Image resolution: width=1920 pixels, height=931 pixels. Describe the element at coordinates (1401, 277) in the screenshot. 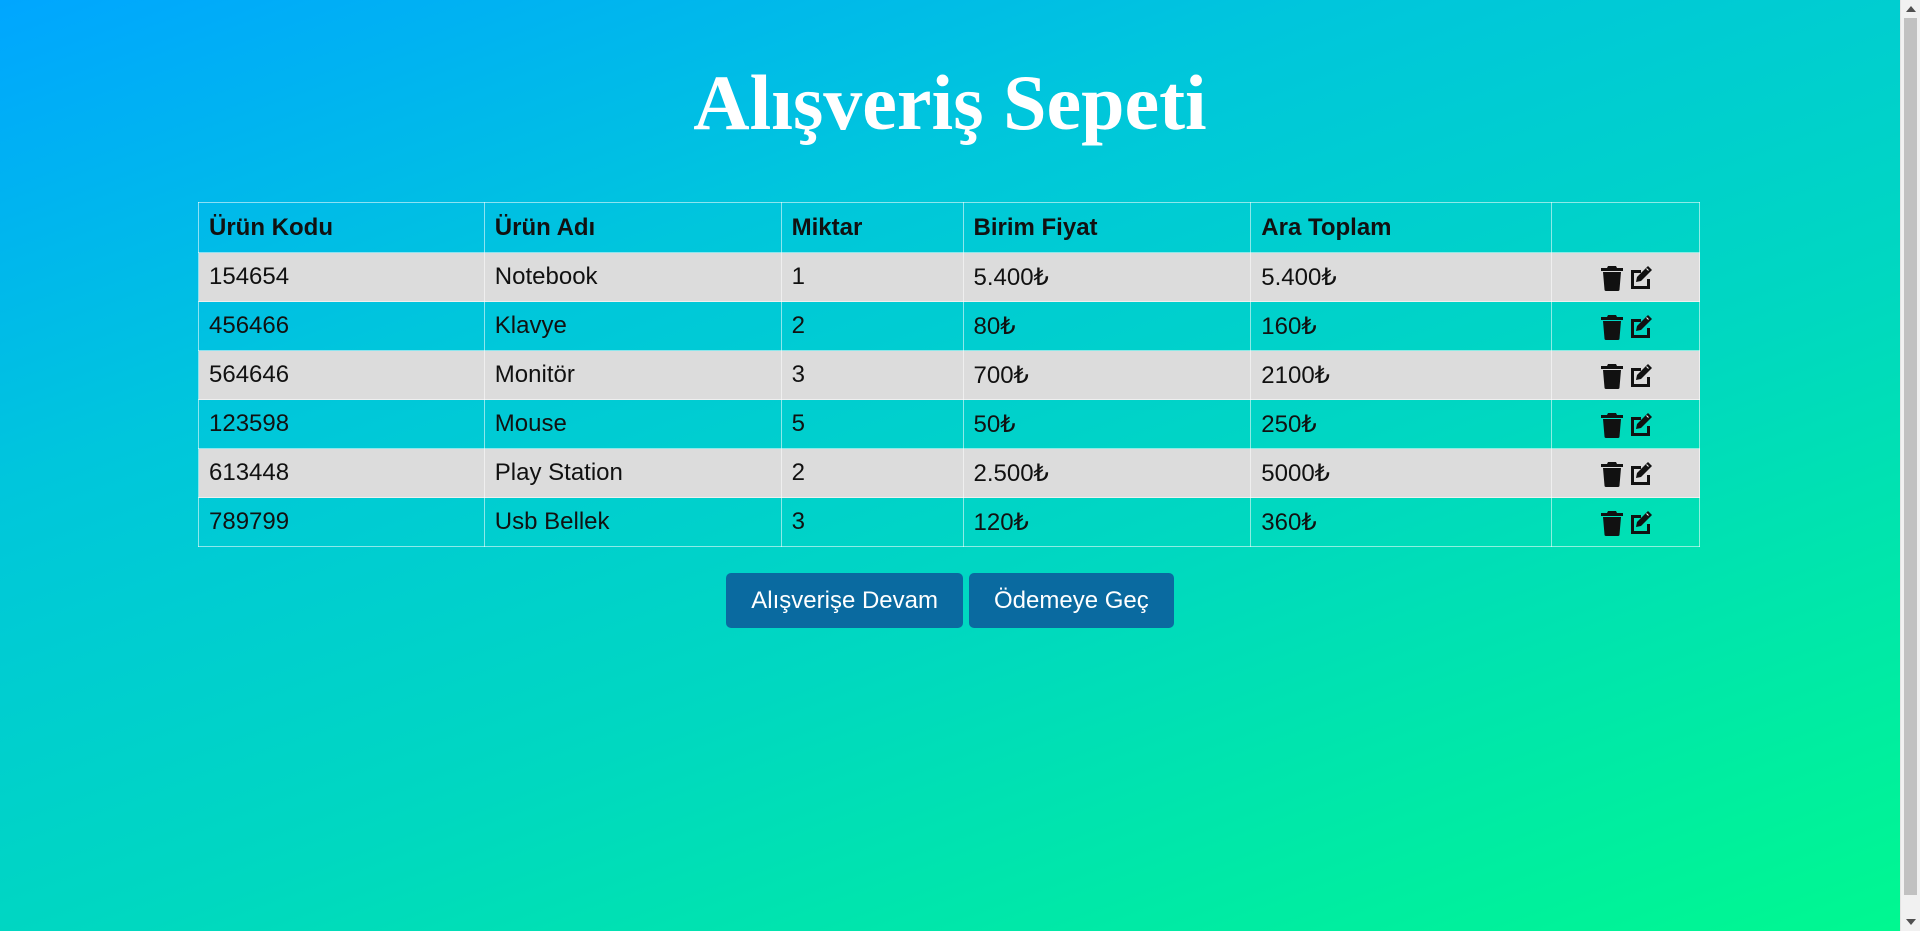

I see `subtotal-cell: 5.400₺` at that location.